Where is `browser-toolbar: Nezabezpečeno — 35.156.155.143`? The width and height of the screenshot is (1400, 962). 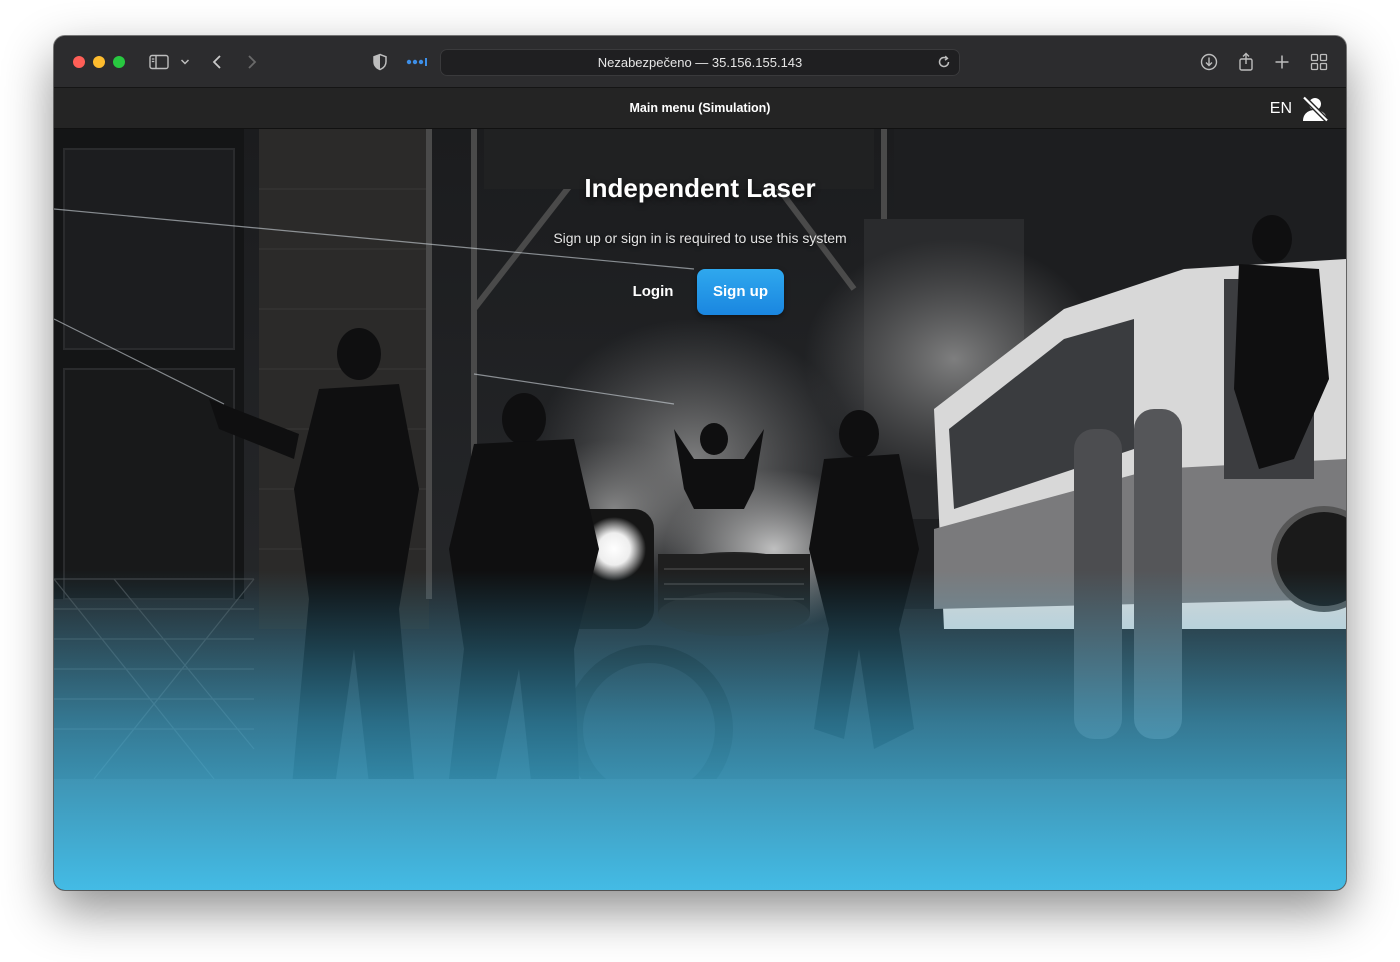
browser-toolbar: Nezabezpečeno — 35.156.155.143 is located at coordinates (700, 62).